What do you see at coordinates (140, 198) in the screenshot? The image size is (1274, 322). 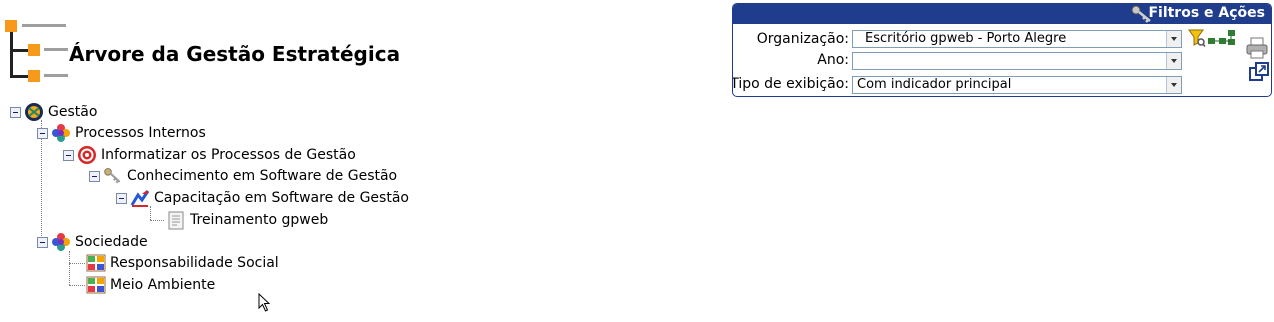 I see `pencil-chart-icon` at bounding box center [140, 198].